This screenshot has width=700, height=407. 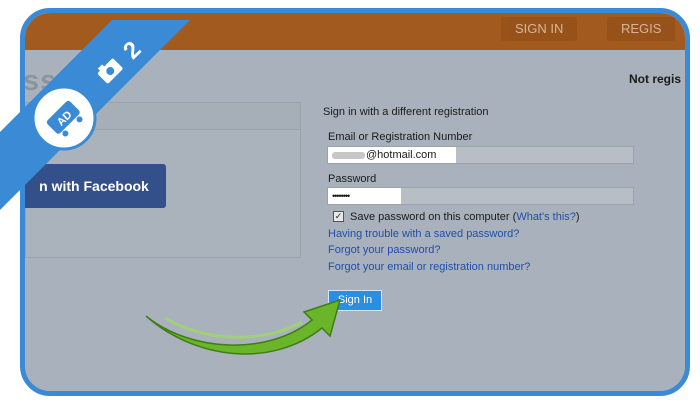 What do you see at coordinates (95, 115) in the screenshot?
I see `step-badge: AD 2` at bounding box center [95, 115].